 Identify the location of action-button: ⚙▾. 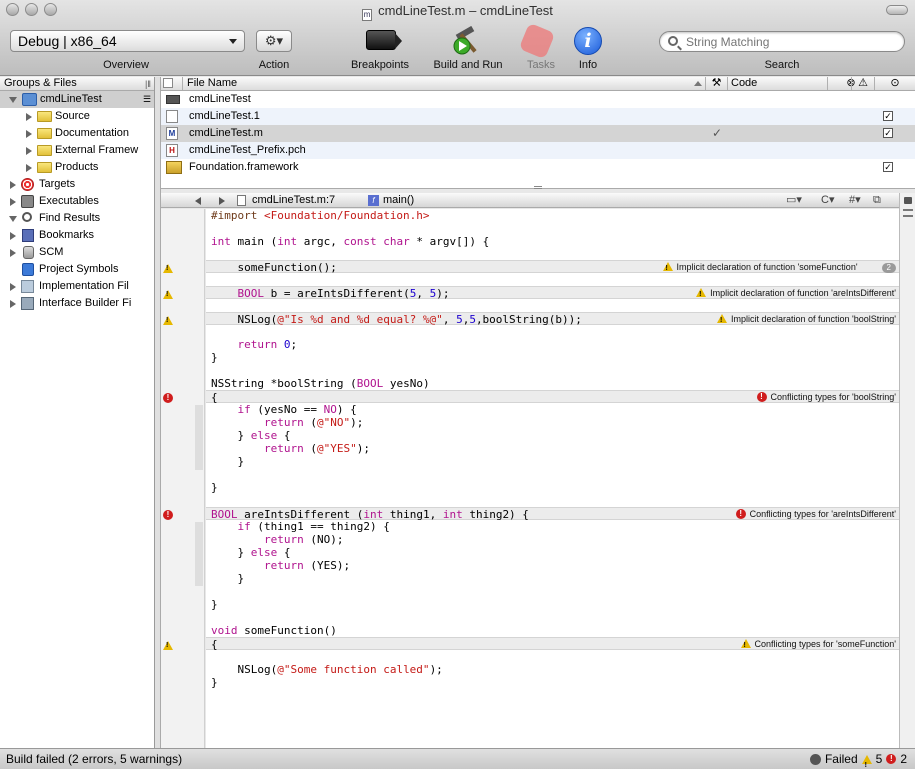
(274, 41).